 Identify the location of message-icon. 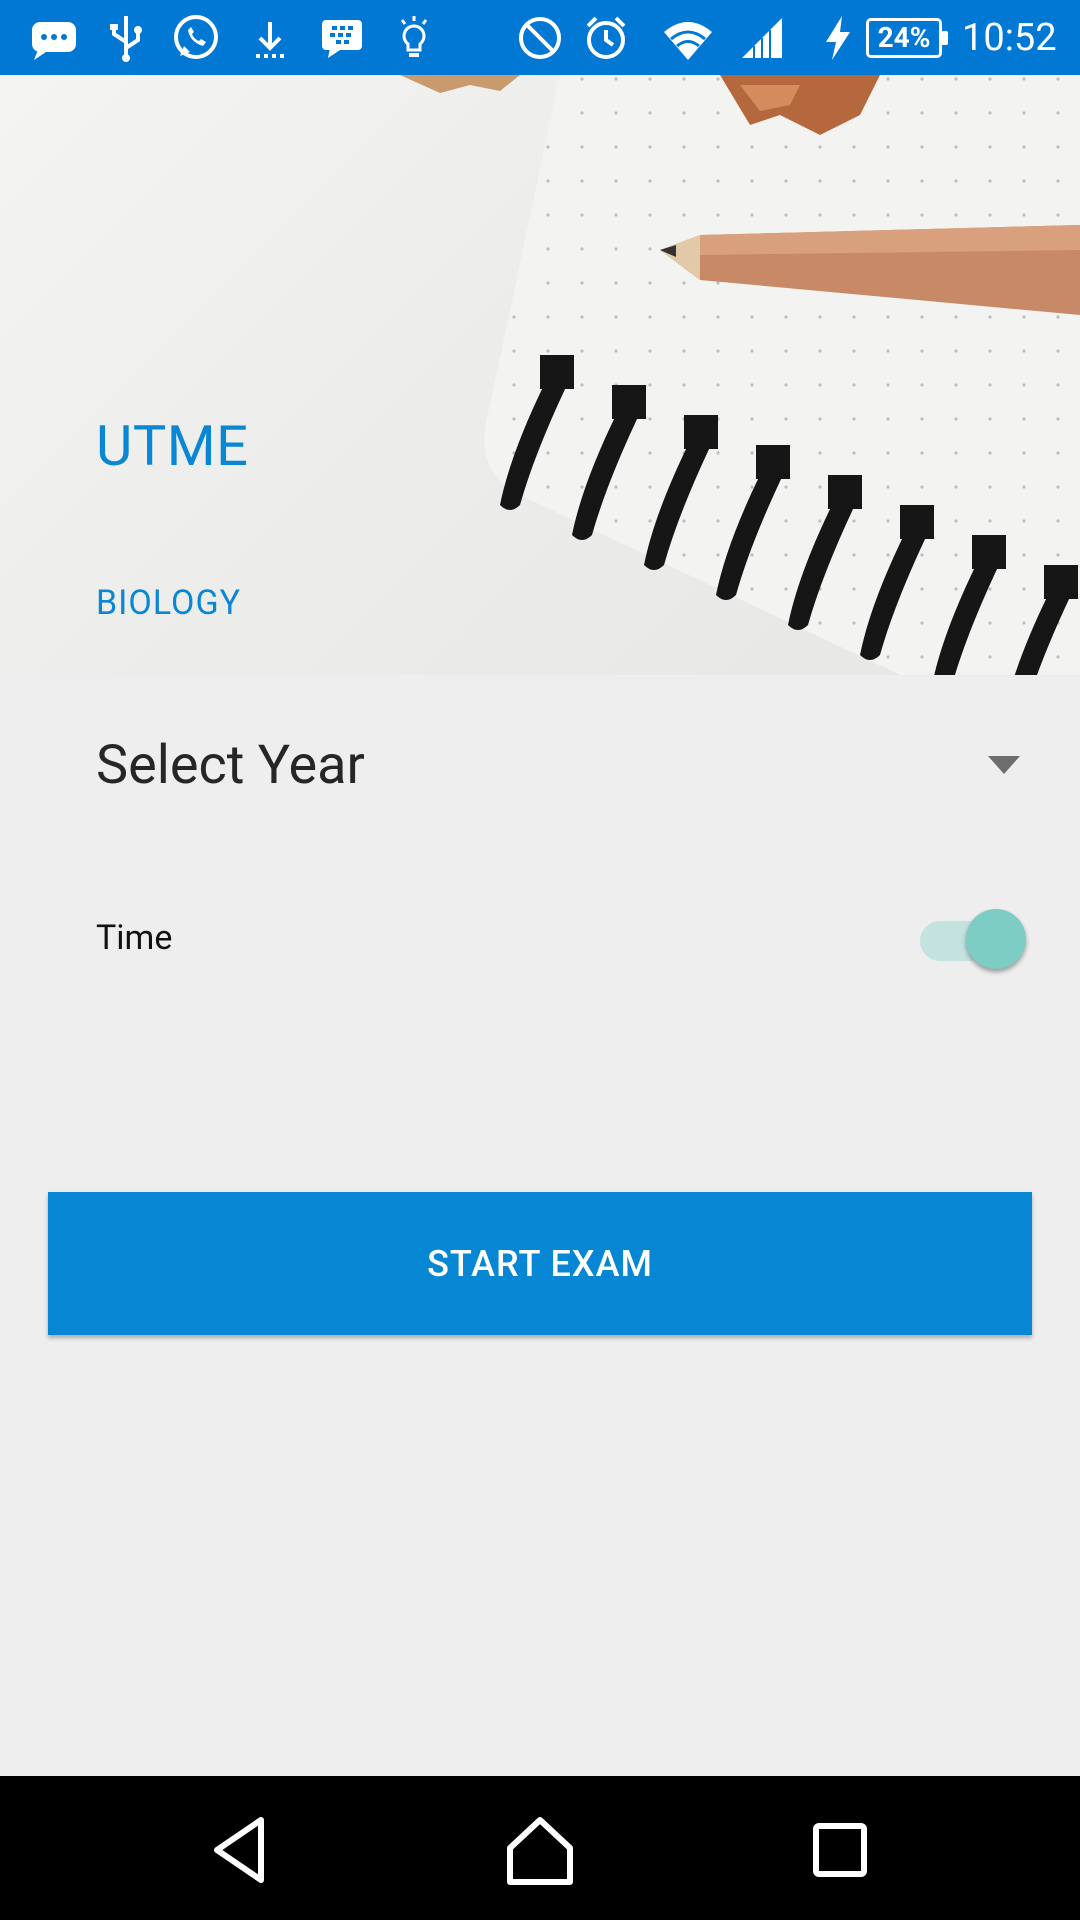
(54, 38).